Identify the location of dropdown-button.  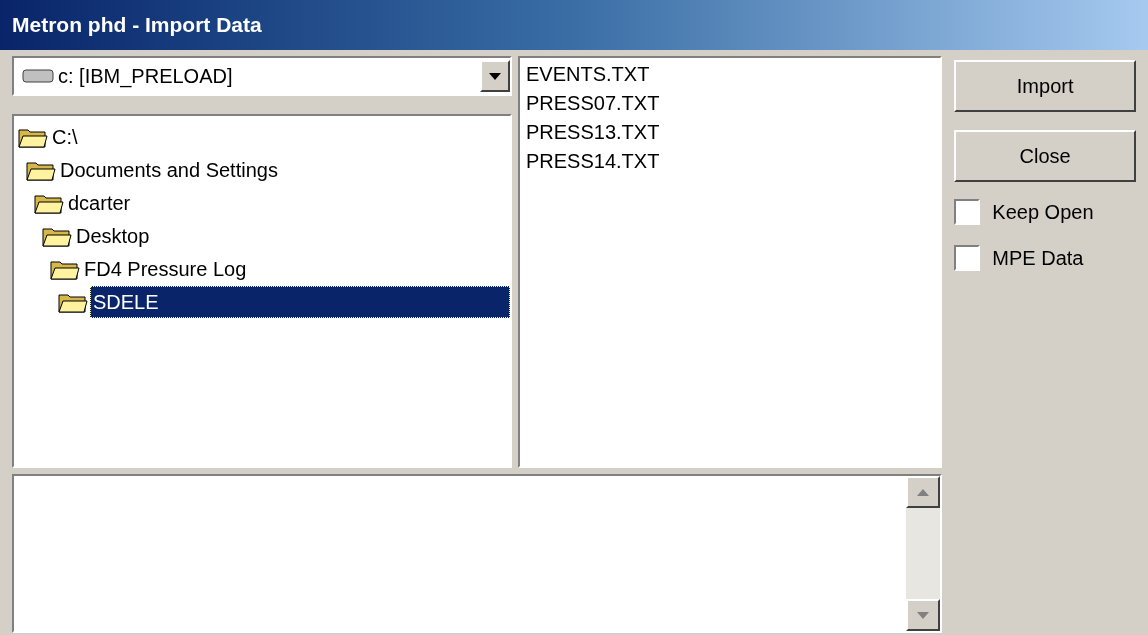
(495, 76).